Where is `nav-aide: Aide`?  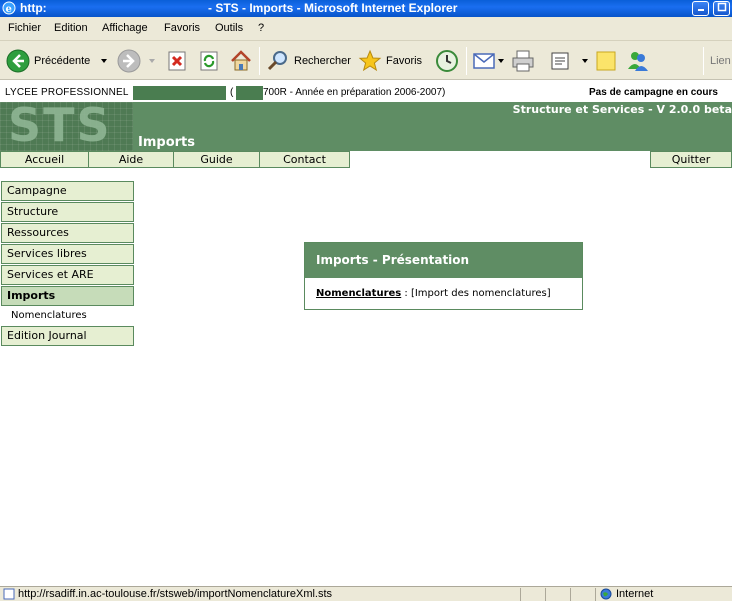
nav-aide: Aide is located at coordinates (131, 159).